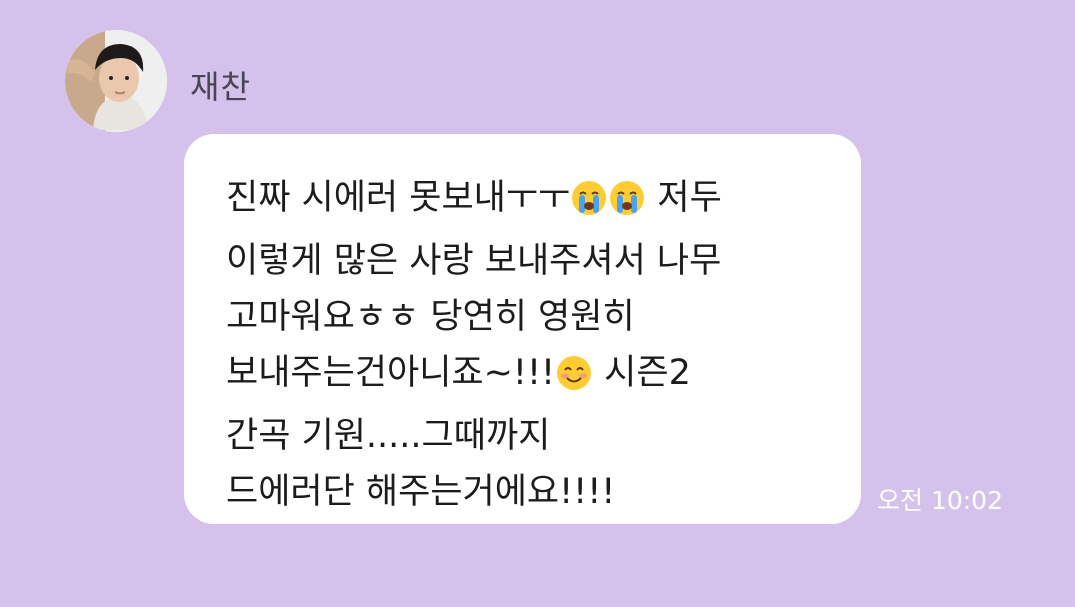 This screenshot has height=607, width=1075. I want to click on message-line: 진짜 시에러 못보내ㅜㅜ 저두, so click(528, 201).